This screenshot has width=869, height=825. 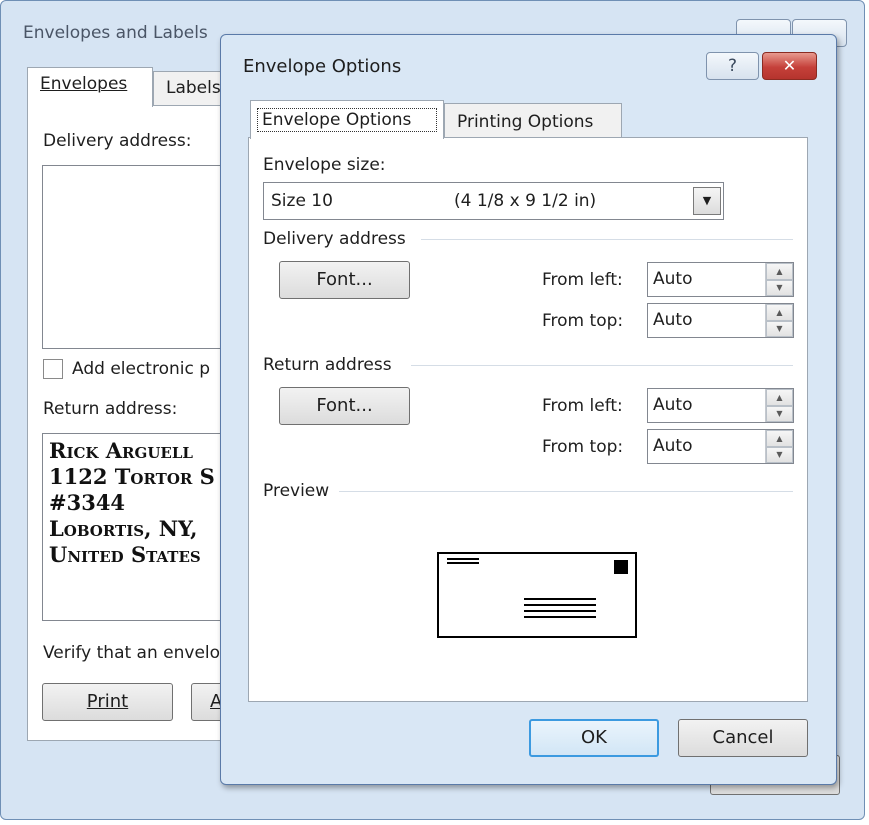 I want to click on add-electronic-postage-checkbox, so click(x=53, y=369).